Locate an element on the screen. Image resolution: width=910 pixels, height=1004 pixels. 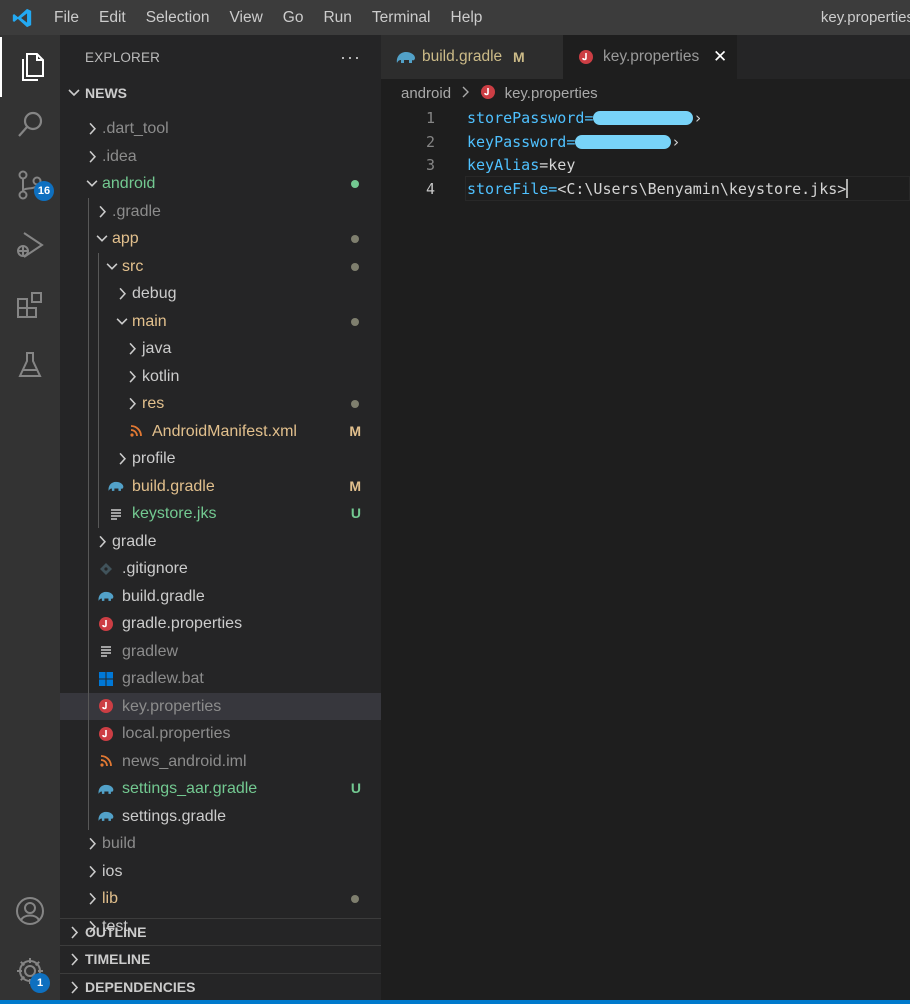
property-value: key is located at coordinates (562, 165).